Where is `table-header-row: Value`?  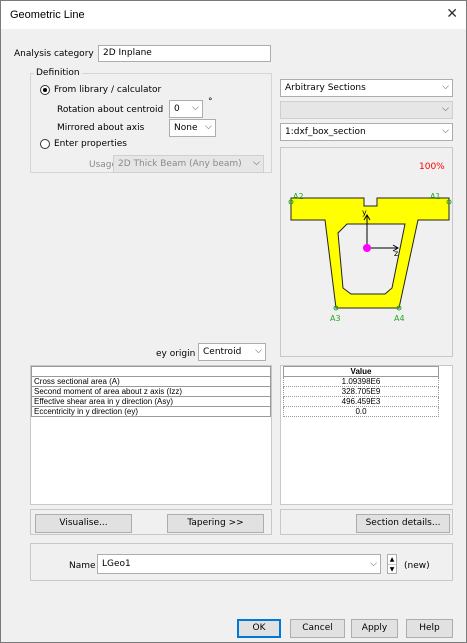 table-header-row: Value is located at coordinates (361, 371).